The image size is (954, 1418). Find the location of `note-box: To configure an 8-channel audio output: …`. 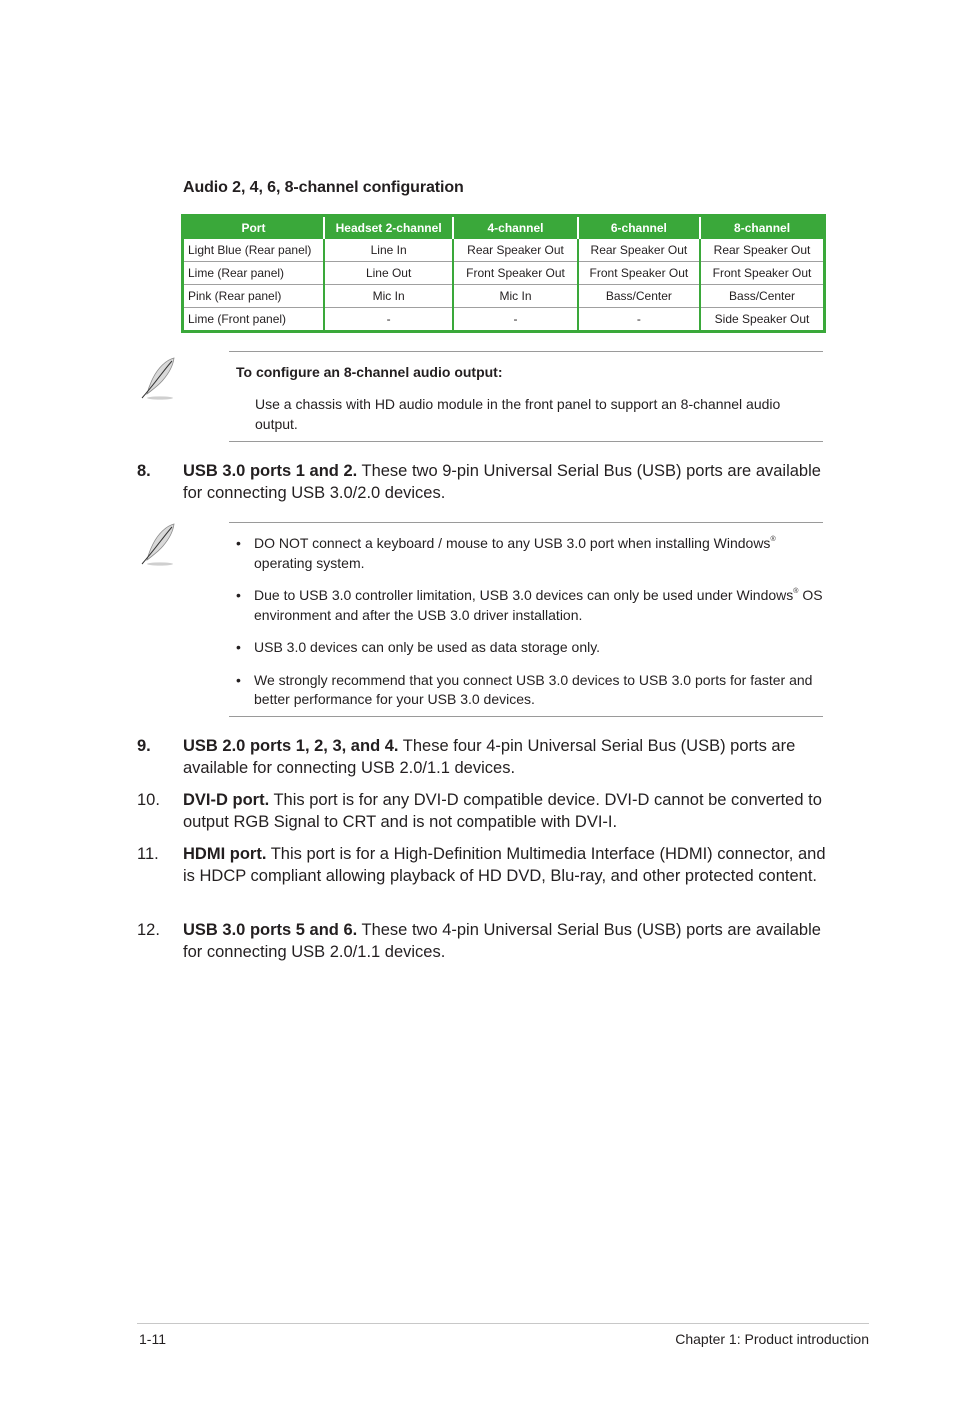

note-box: To configure an 8-channel audio output: … is located at coordinates (526, 396).